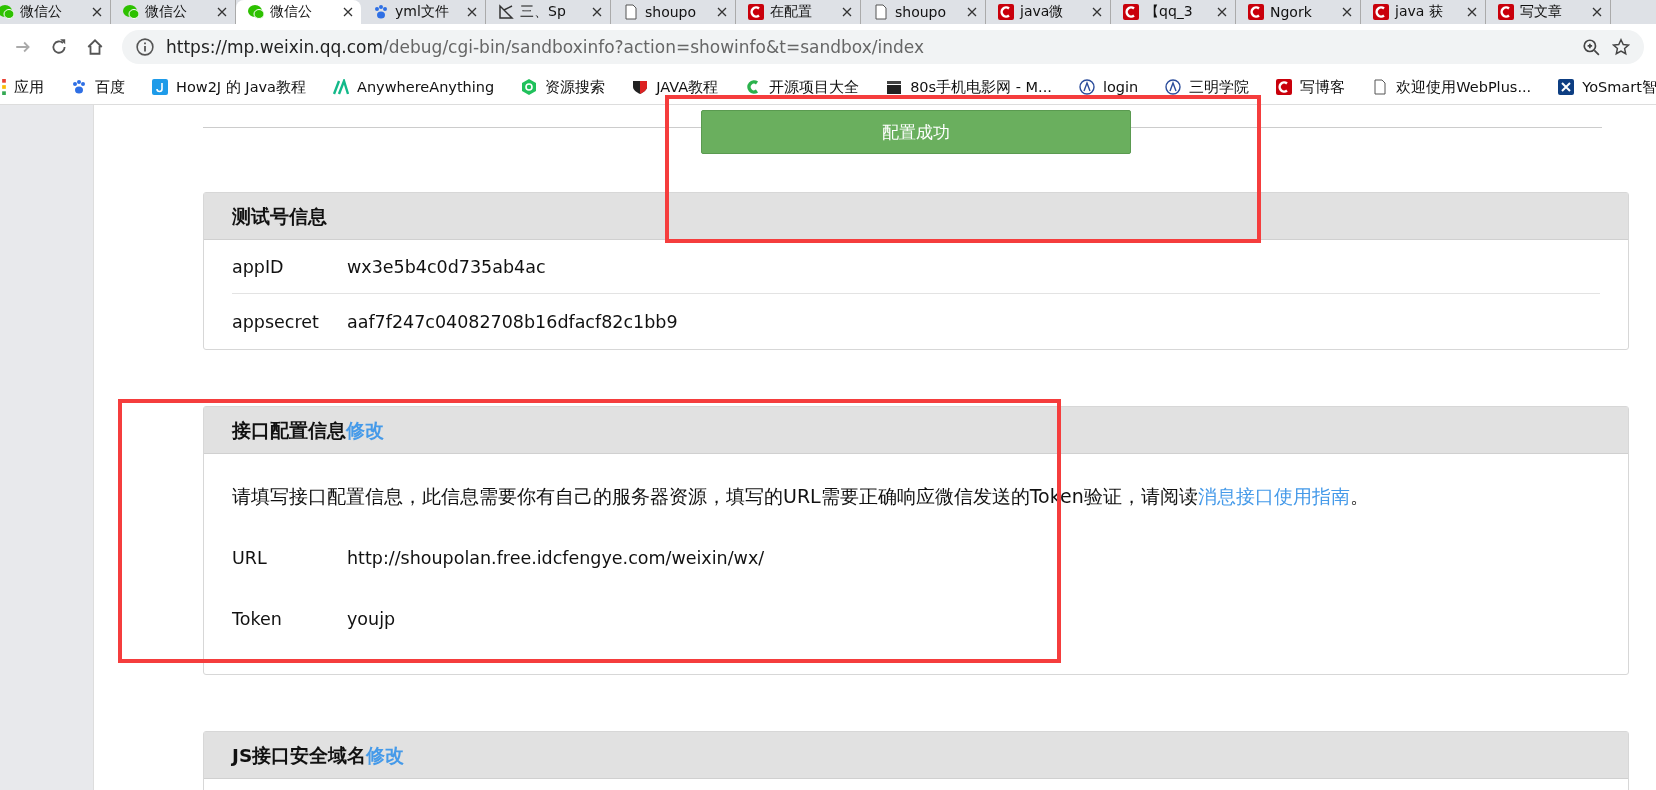 This screenshot has height=790, width=1656. Describe the element at coordinates (276, 321) in the screenshot. I see `field-label: appsecret` at that location.